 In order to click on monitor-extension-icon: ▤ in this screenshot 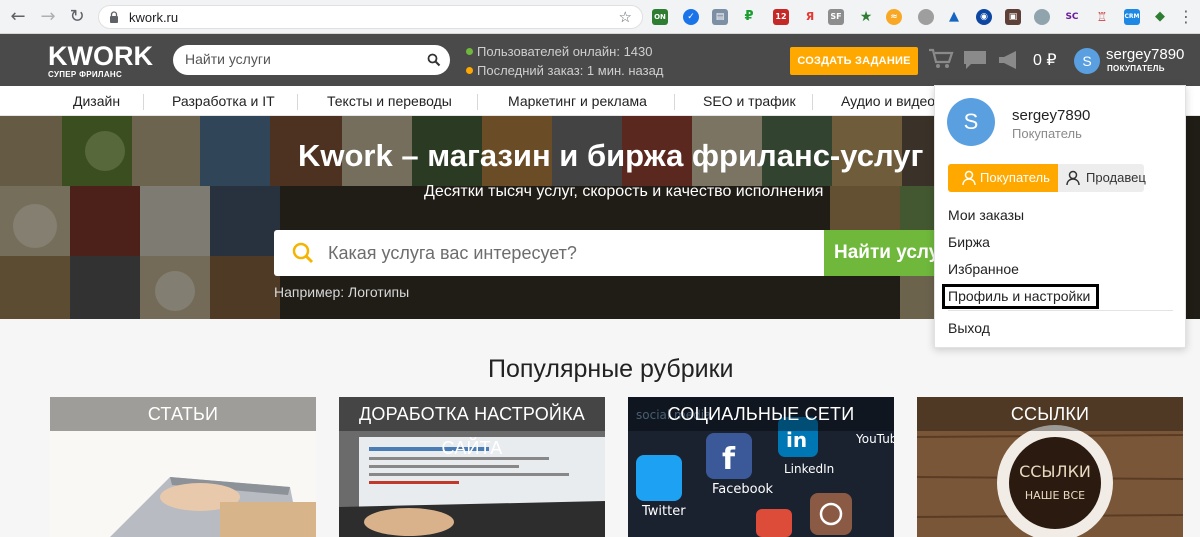, I will do `click(720, 17)`.